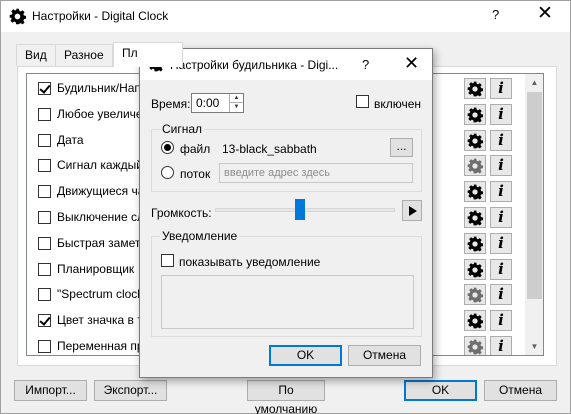 The image size is (571, 414). What do you see at coordinates (412, 210) in the screenshot?
I see `play-icon` at bounding box center [412, 210].